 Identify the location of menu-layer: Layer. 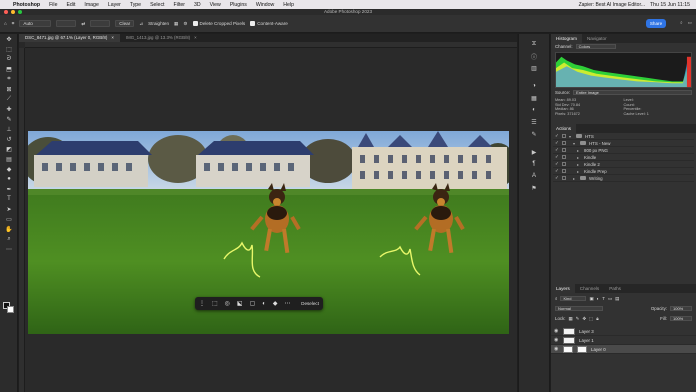
(114, 5).